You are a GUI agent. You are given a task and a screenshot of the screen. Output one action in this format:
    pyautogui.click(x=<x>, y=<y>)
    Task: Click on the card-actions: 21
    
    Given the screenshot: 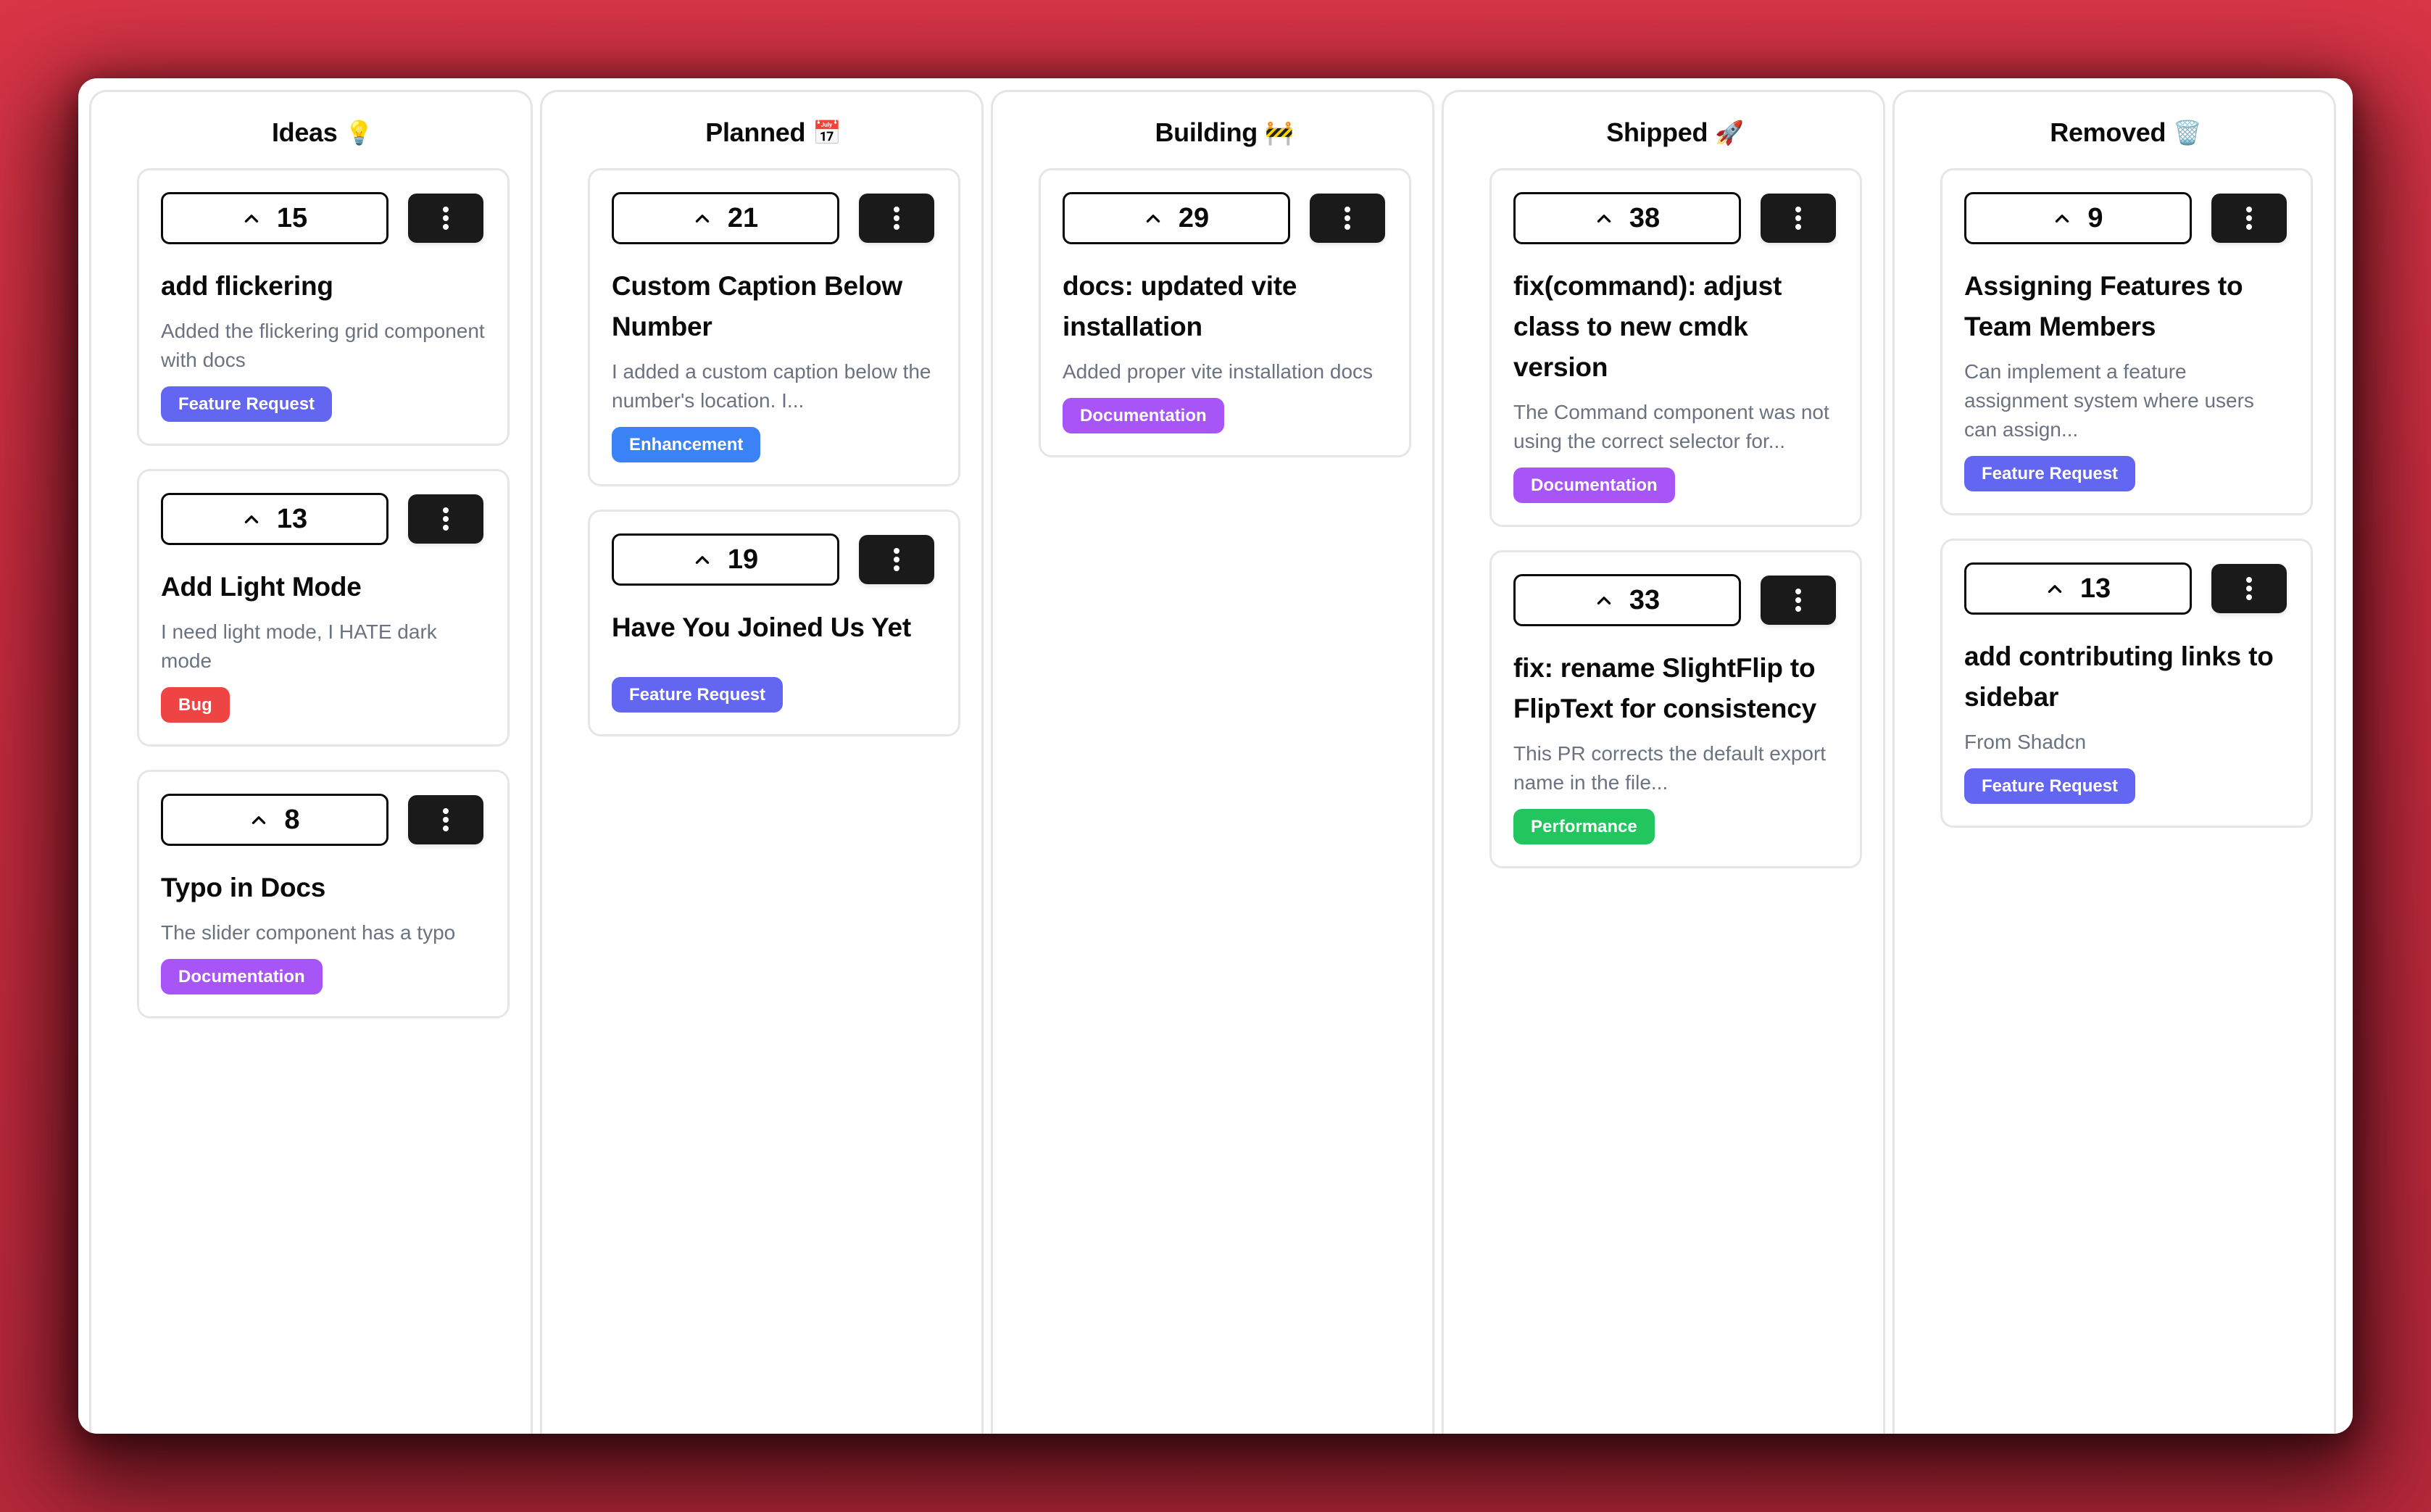 What is the action you would take?
    pyautogui.click(x=774, y=218)
    